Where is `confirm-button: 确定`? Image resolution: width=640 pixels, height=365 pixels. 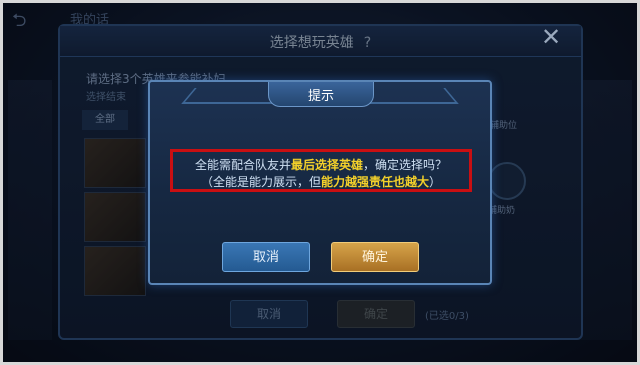
confirm-button: 确定 is located at coordinates (375, 257).